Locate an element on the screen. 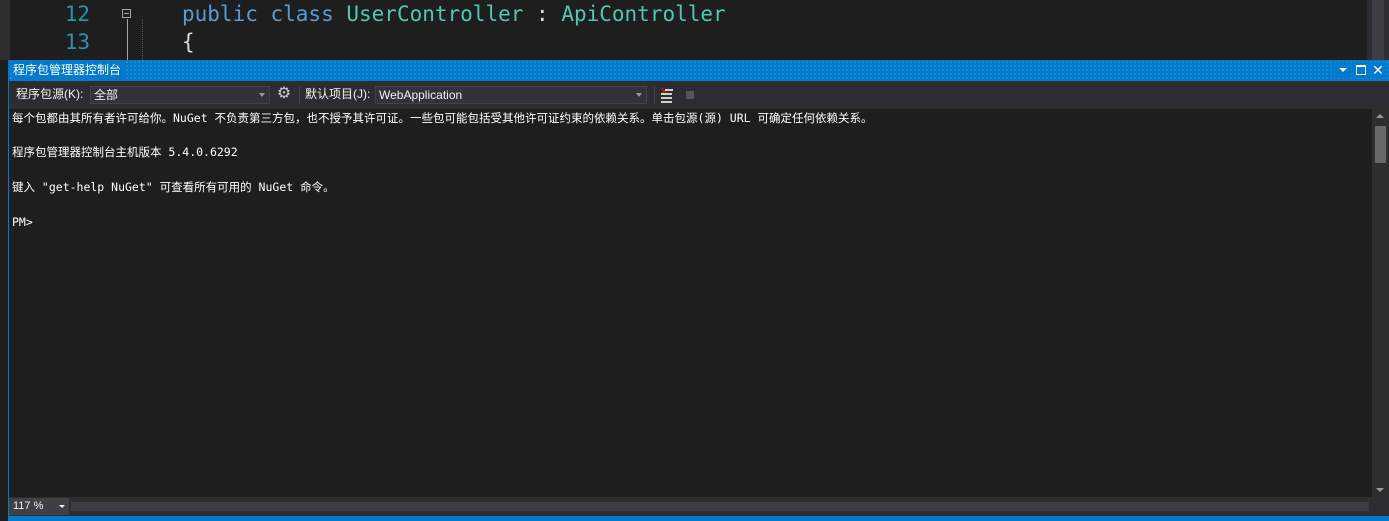 The width and height of the screenshot is (1389, 521). window-position-dropdown-icon is located at coordinates (1343, 70).